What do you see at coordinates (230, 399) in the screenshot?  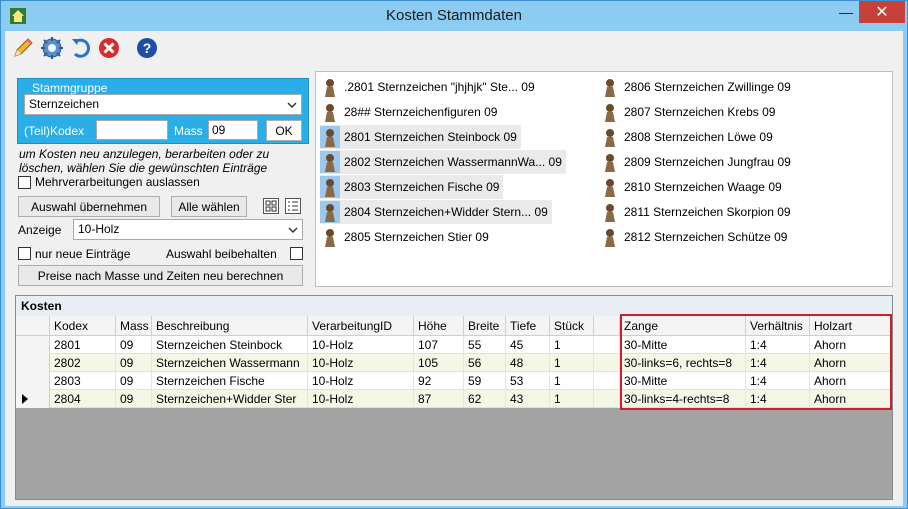 I see `table-cell: Sternzeichen+Widder Ster` at bounding box center [230, 399].